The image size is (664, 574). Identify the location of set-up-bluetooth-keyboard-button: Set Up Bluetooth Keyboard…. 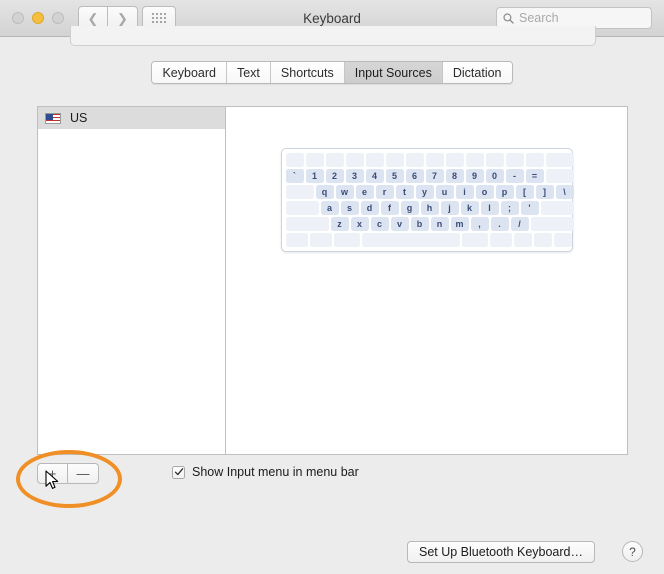
(501, 552).